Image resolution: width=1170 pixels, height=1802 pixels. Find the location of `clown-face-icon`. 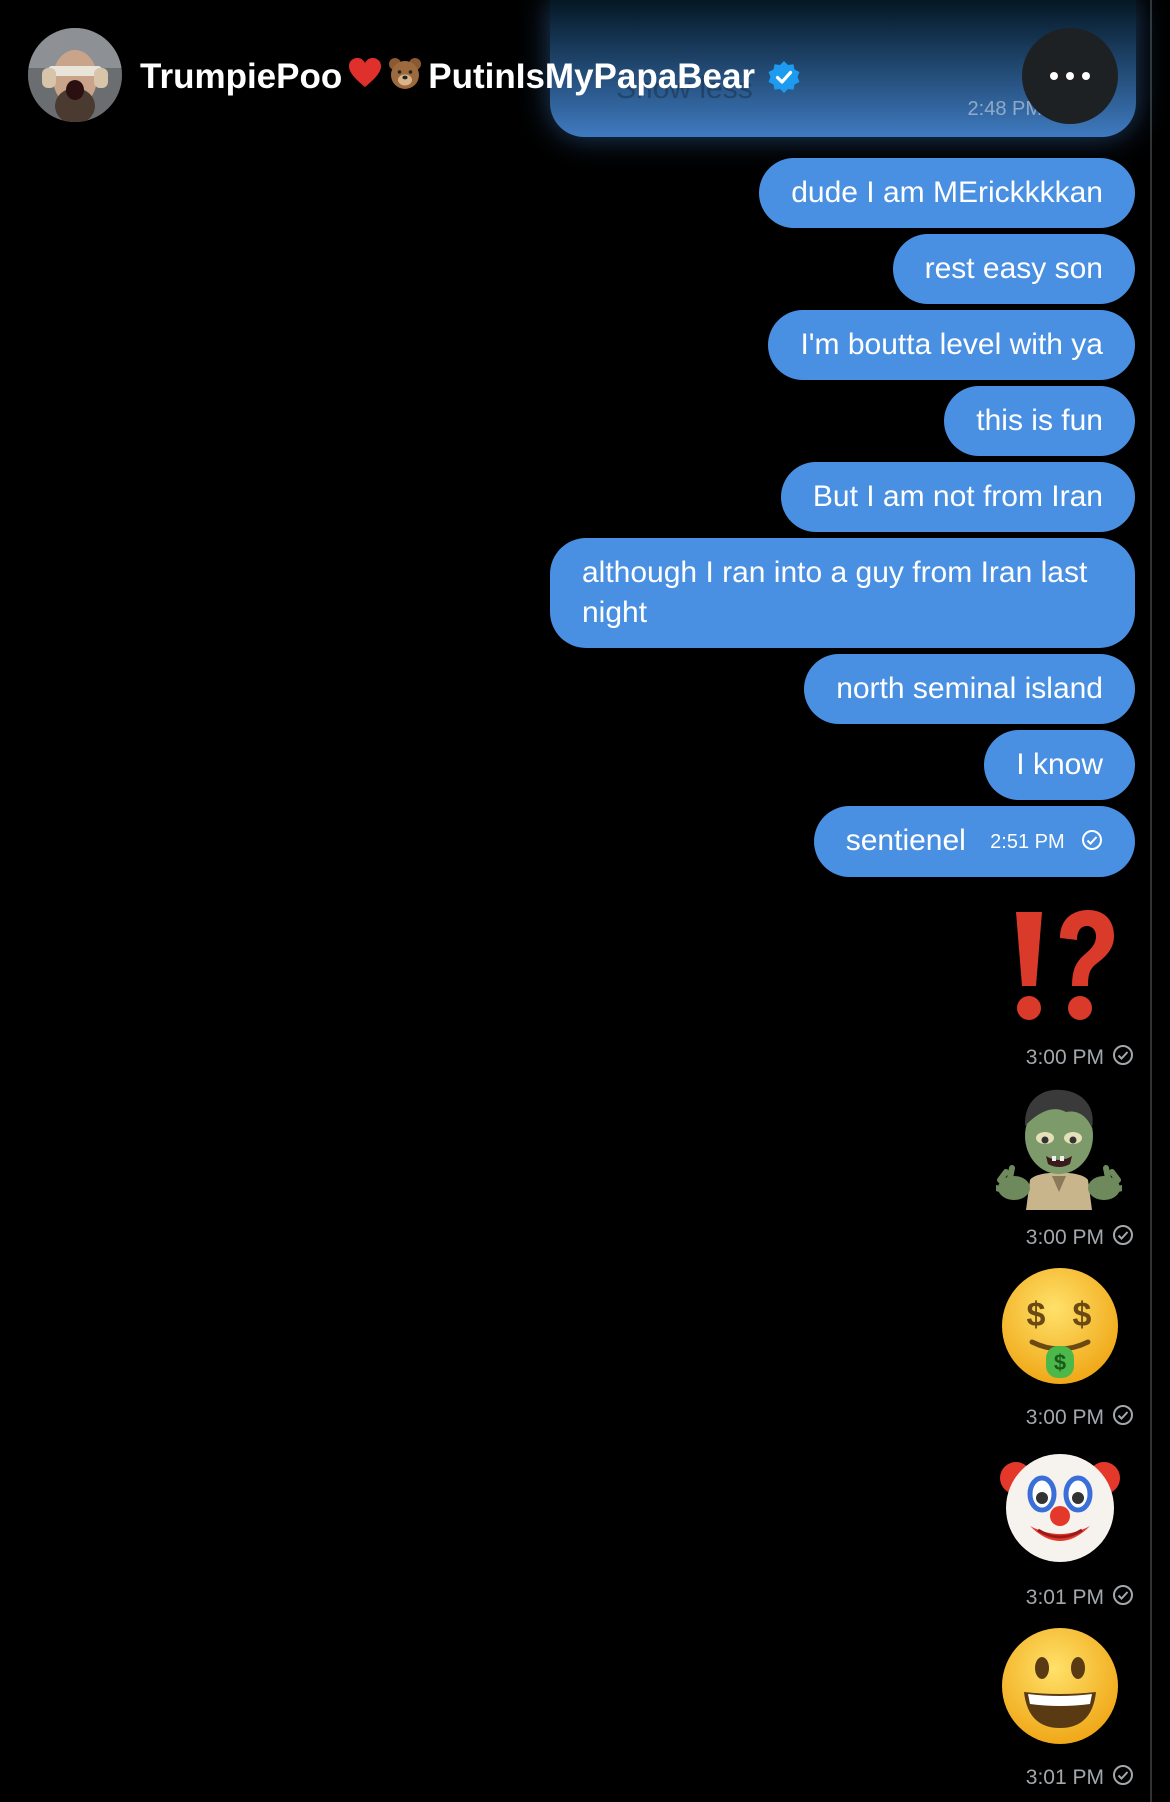

clown-face-icon is located at coordinates (1060, 1506).